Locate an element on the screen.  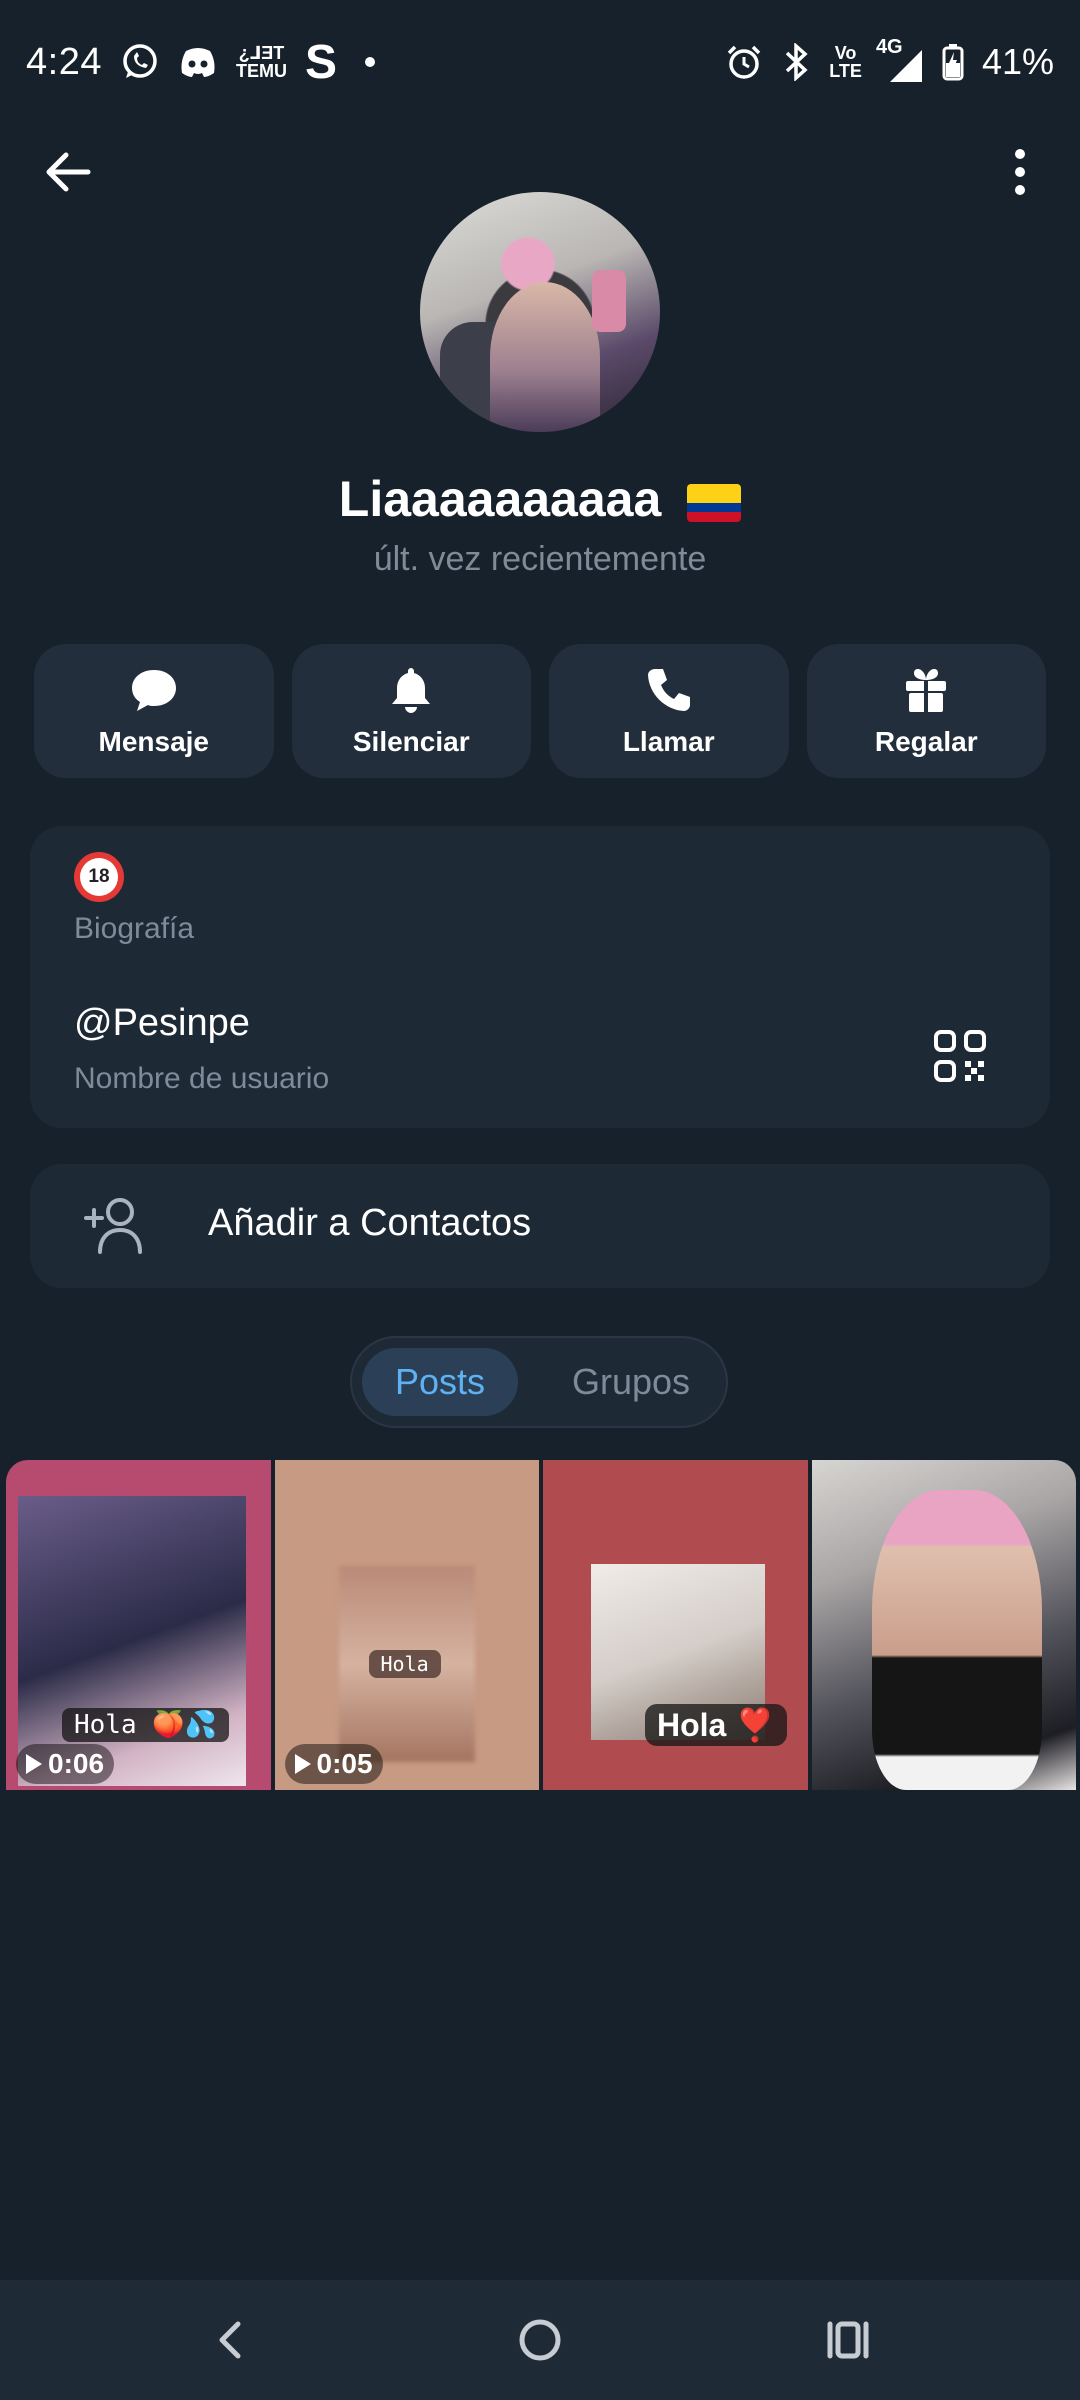
volte-icon: Vo LTE is located at coordinates (845, 62).